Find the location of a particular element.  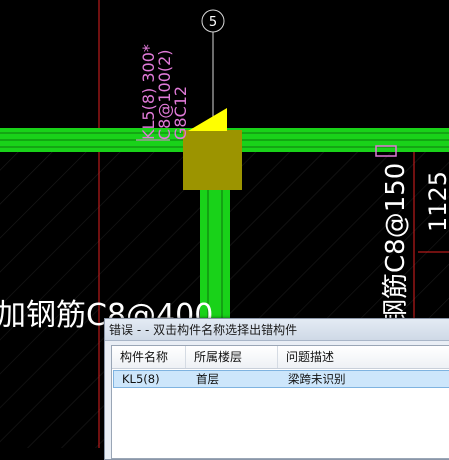

column-header-floor: 所属楼层 is located at coordinates (232, 357).